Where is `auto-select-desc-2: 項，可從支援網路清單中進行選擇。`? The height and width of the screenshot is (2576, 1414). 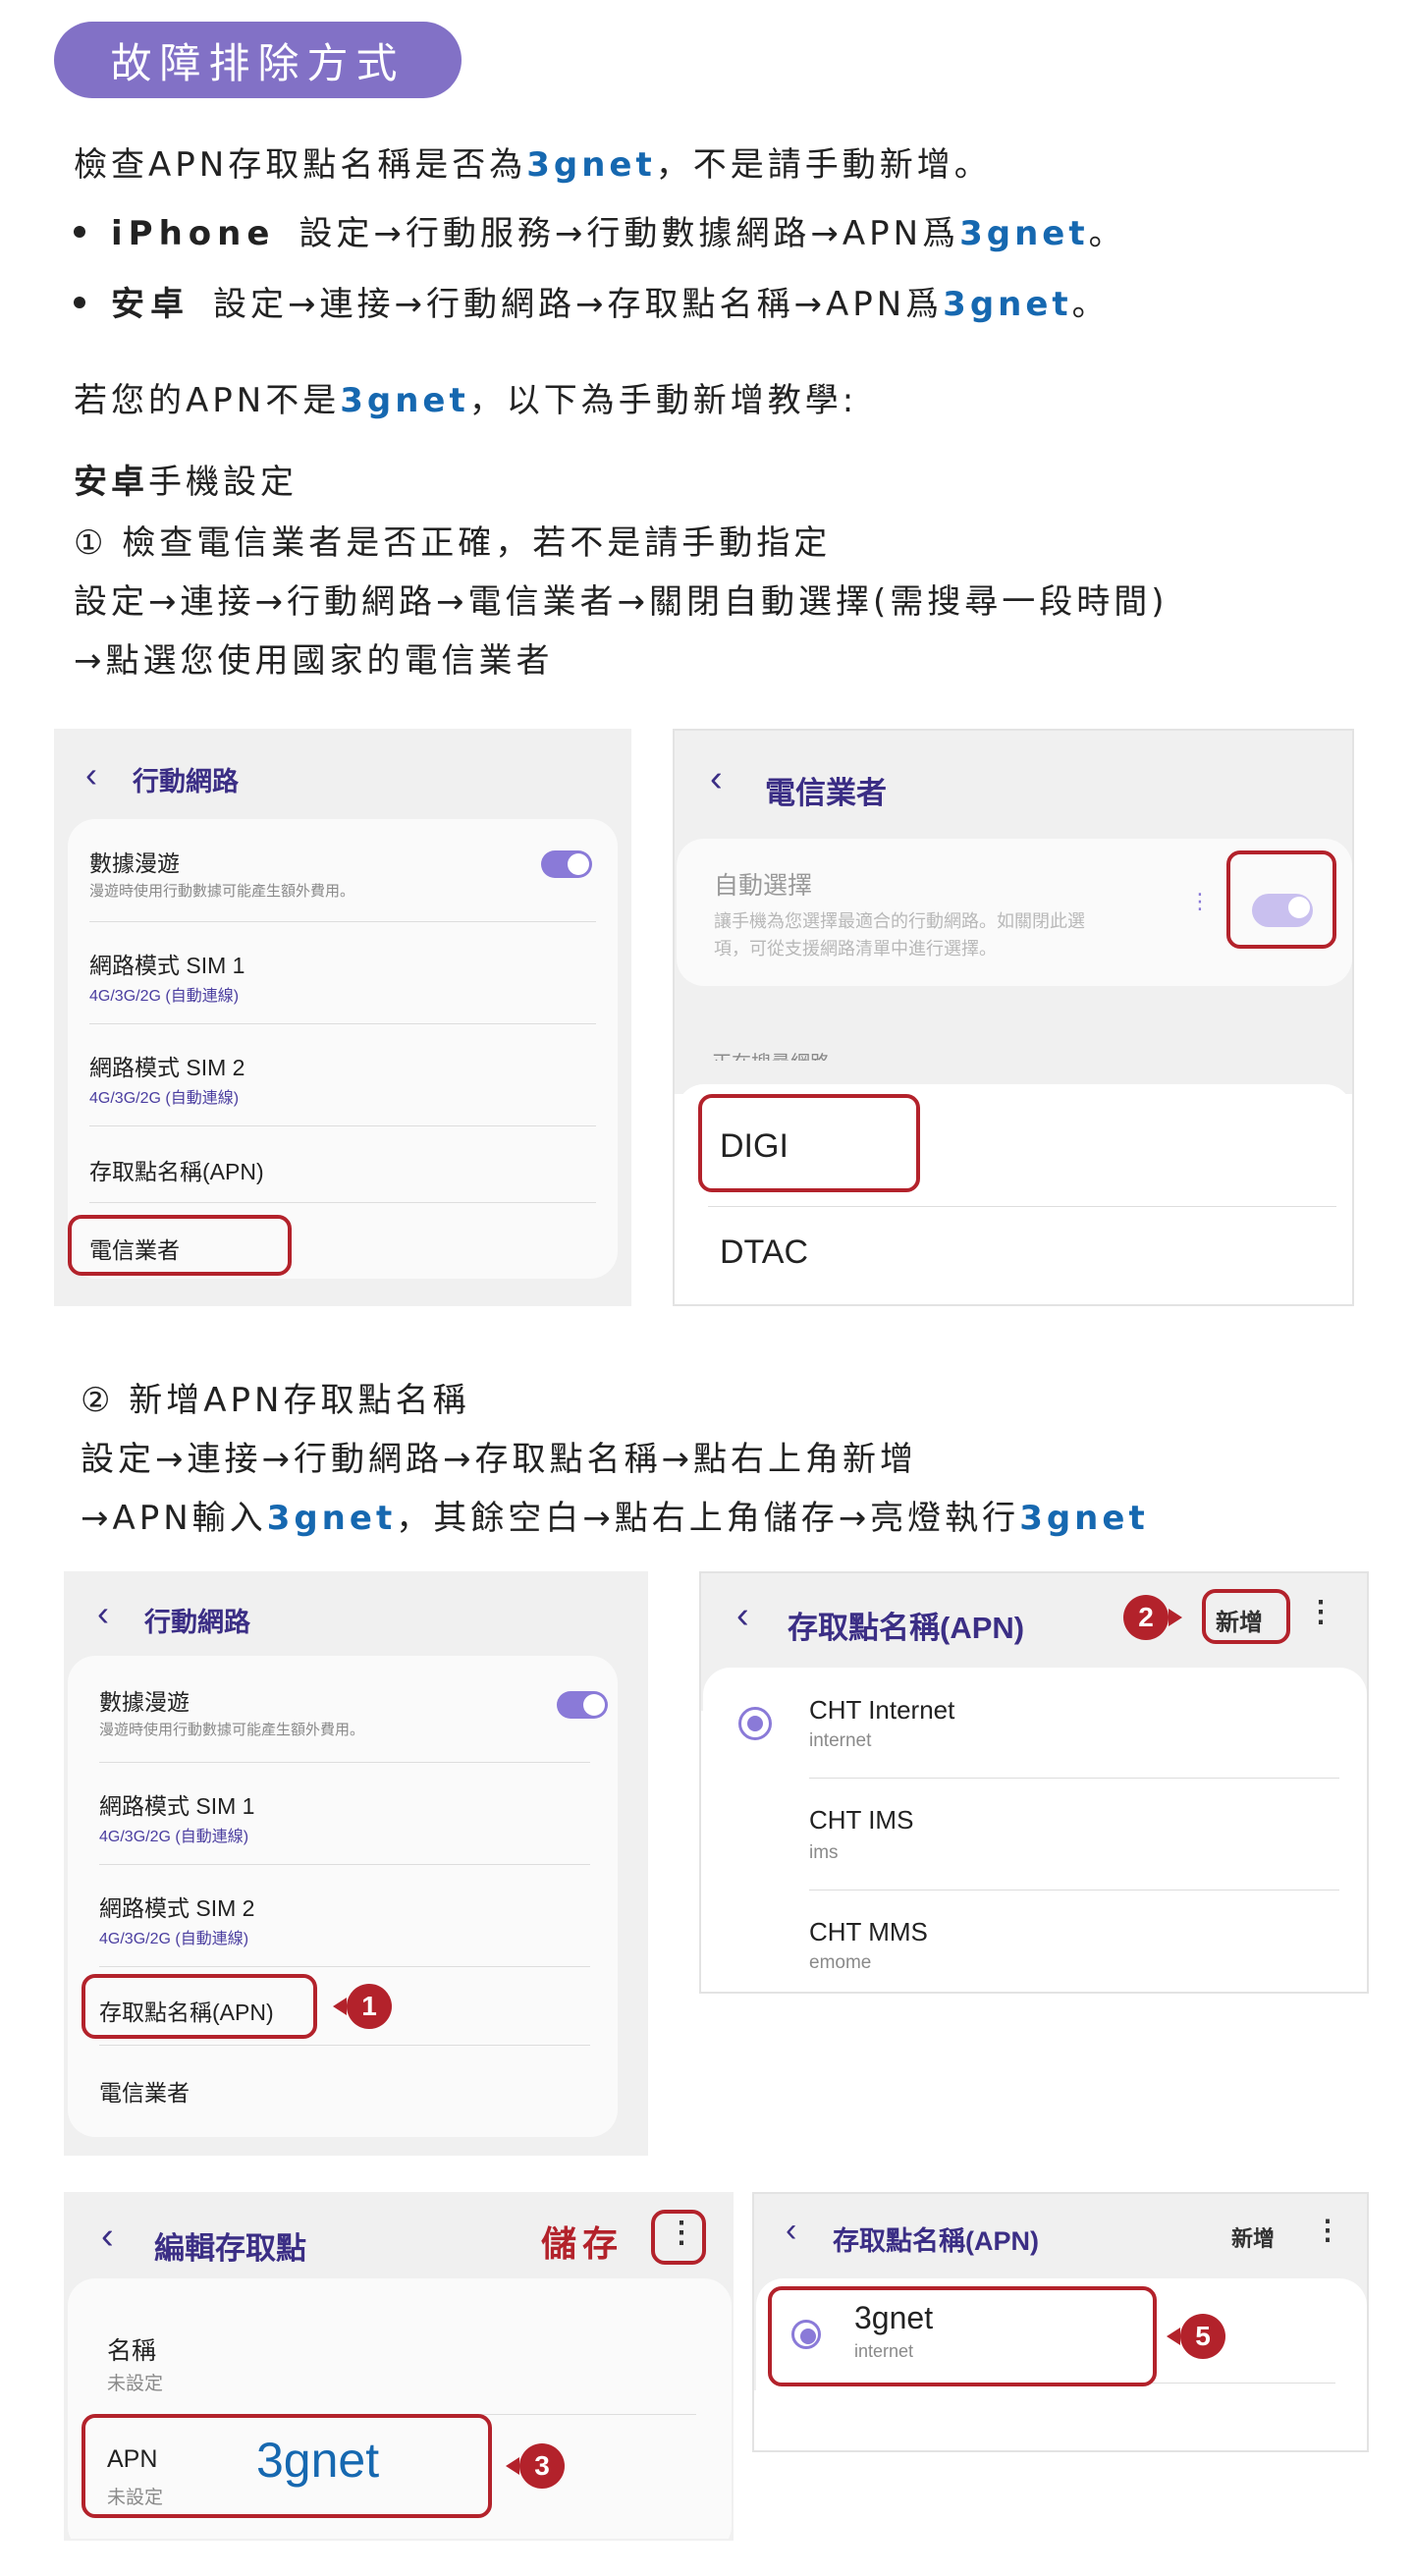 auto-select-desc-2: 項，可從支援網路清單中進行選擇。 is located at coordinates (855, 949).